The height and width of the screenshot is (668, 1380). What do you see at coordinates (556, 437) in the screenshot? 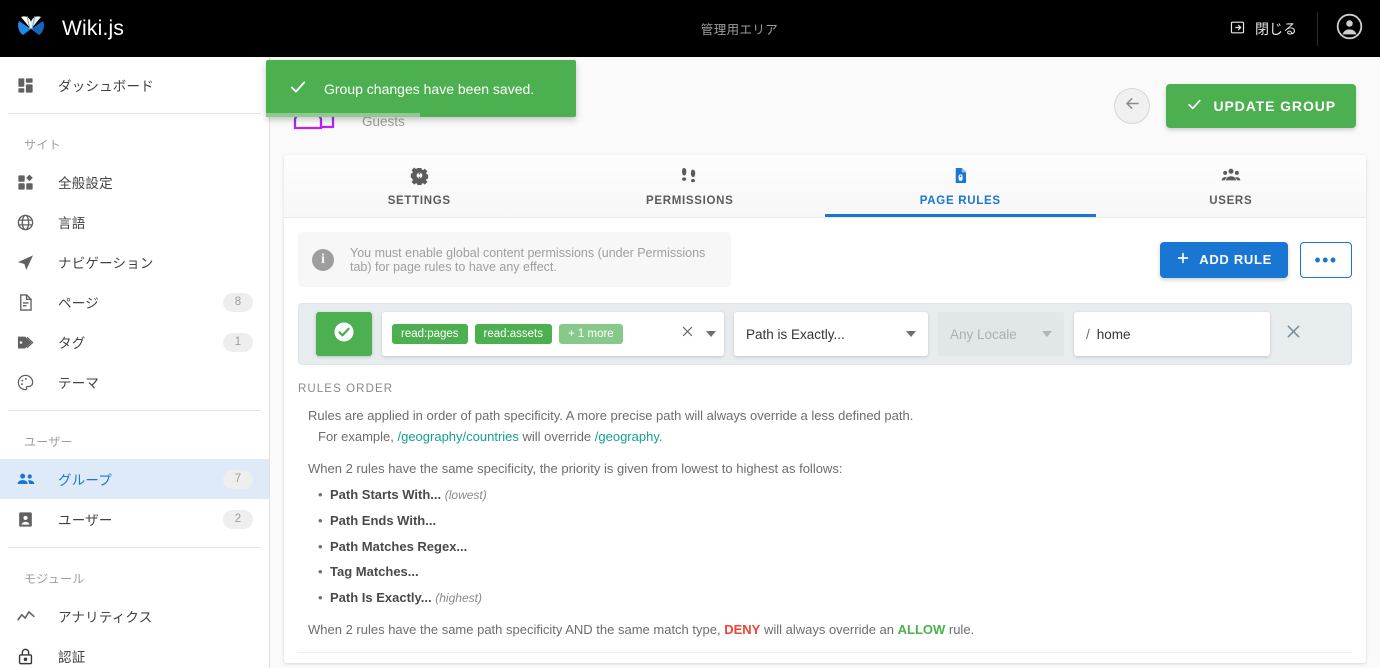
I see `rules-order-example-mid: will override` at bounding box center [556, 437].